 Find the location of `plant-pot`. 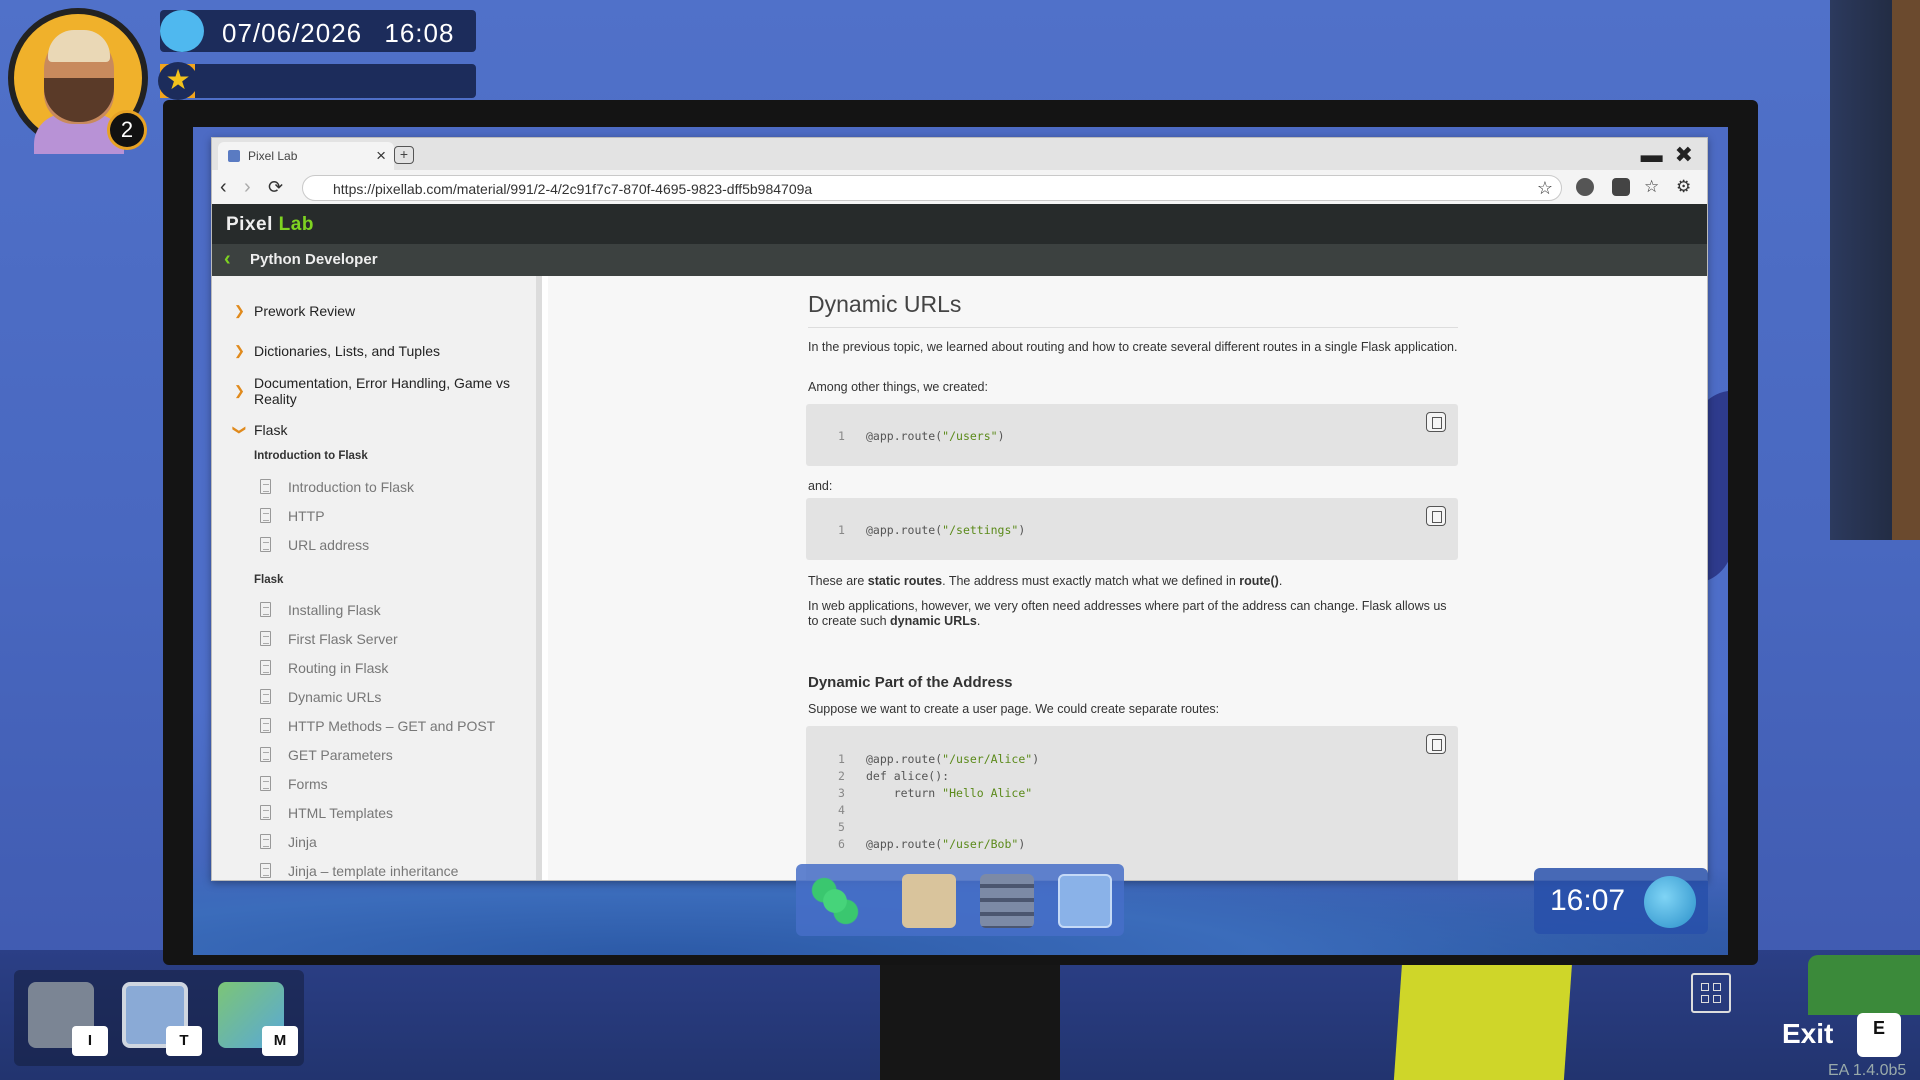

plant-pot is located at coordinates (1864, 985).